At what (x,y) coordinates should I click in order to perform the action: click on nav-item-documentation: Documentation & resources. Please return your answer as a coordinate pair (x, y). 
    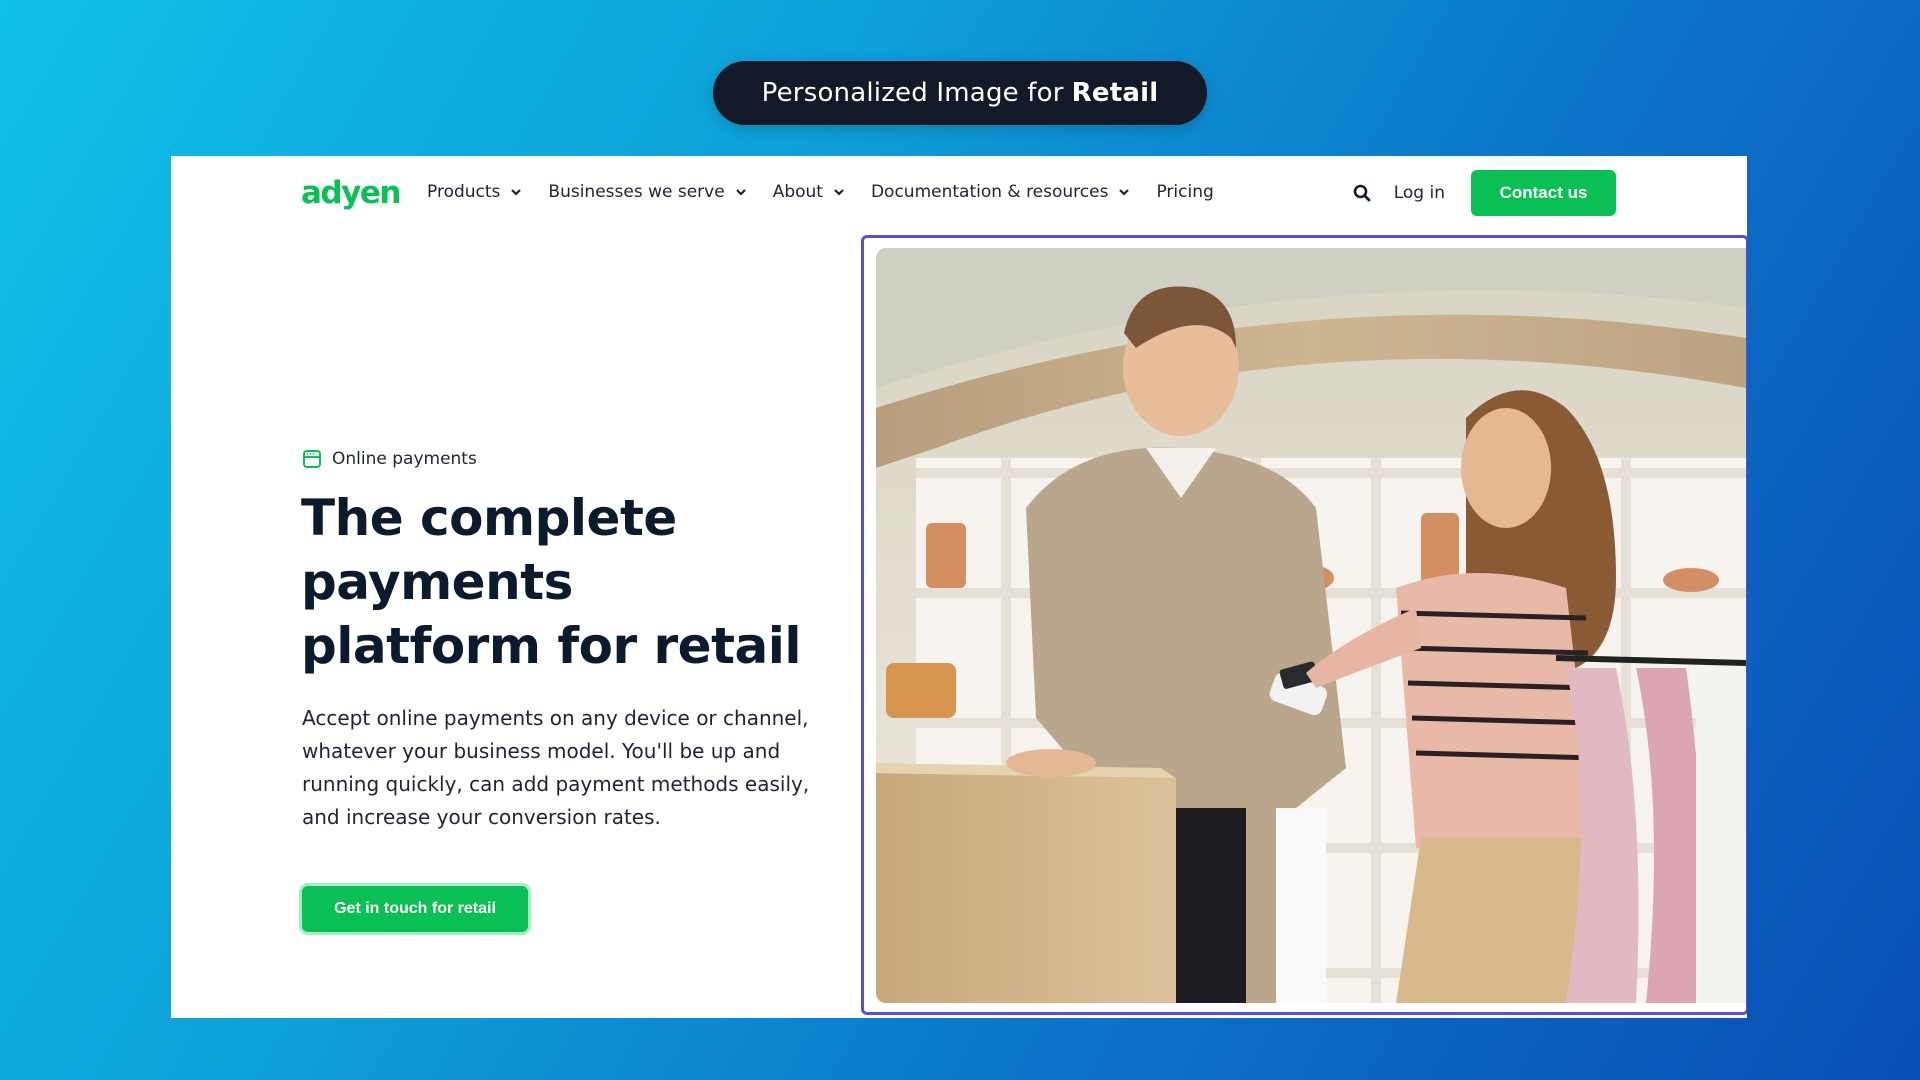
    Looking at the image, I should click on (1001, 192).